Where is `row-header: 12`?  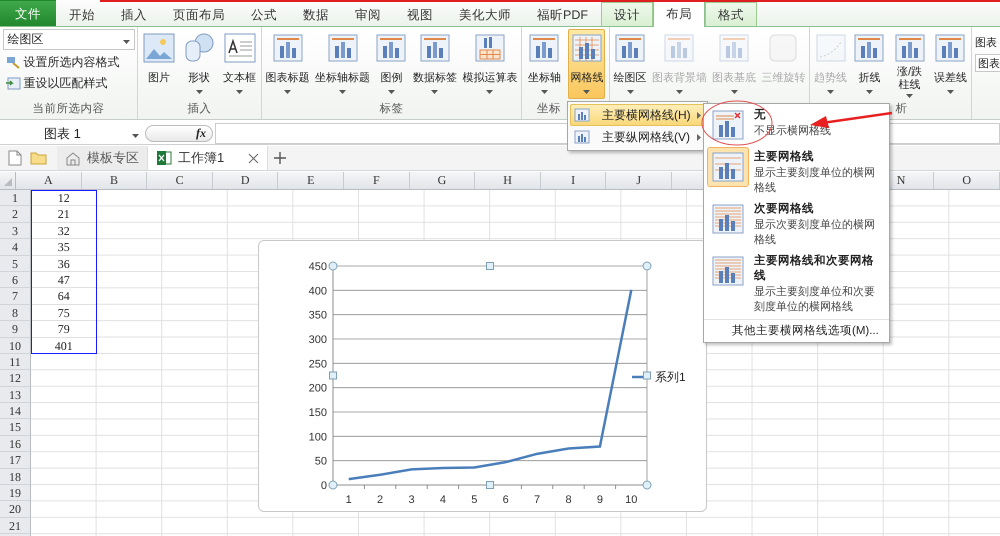
row-header: 12 is located at coordinates (15, 378).